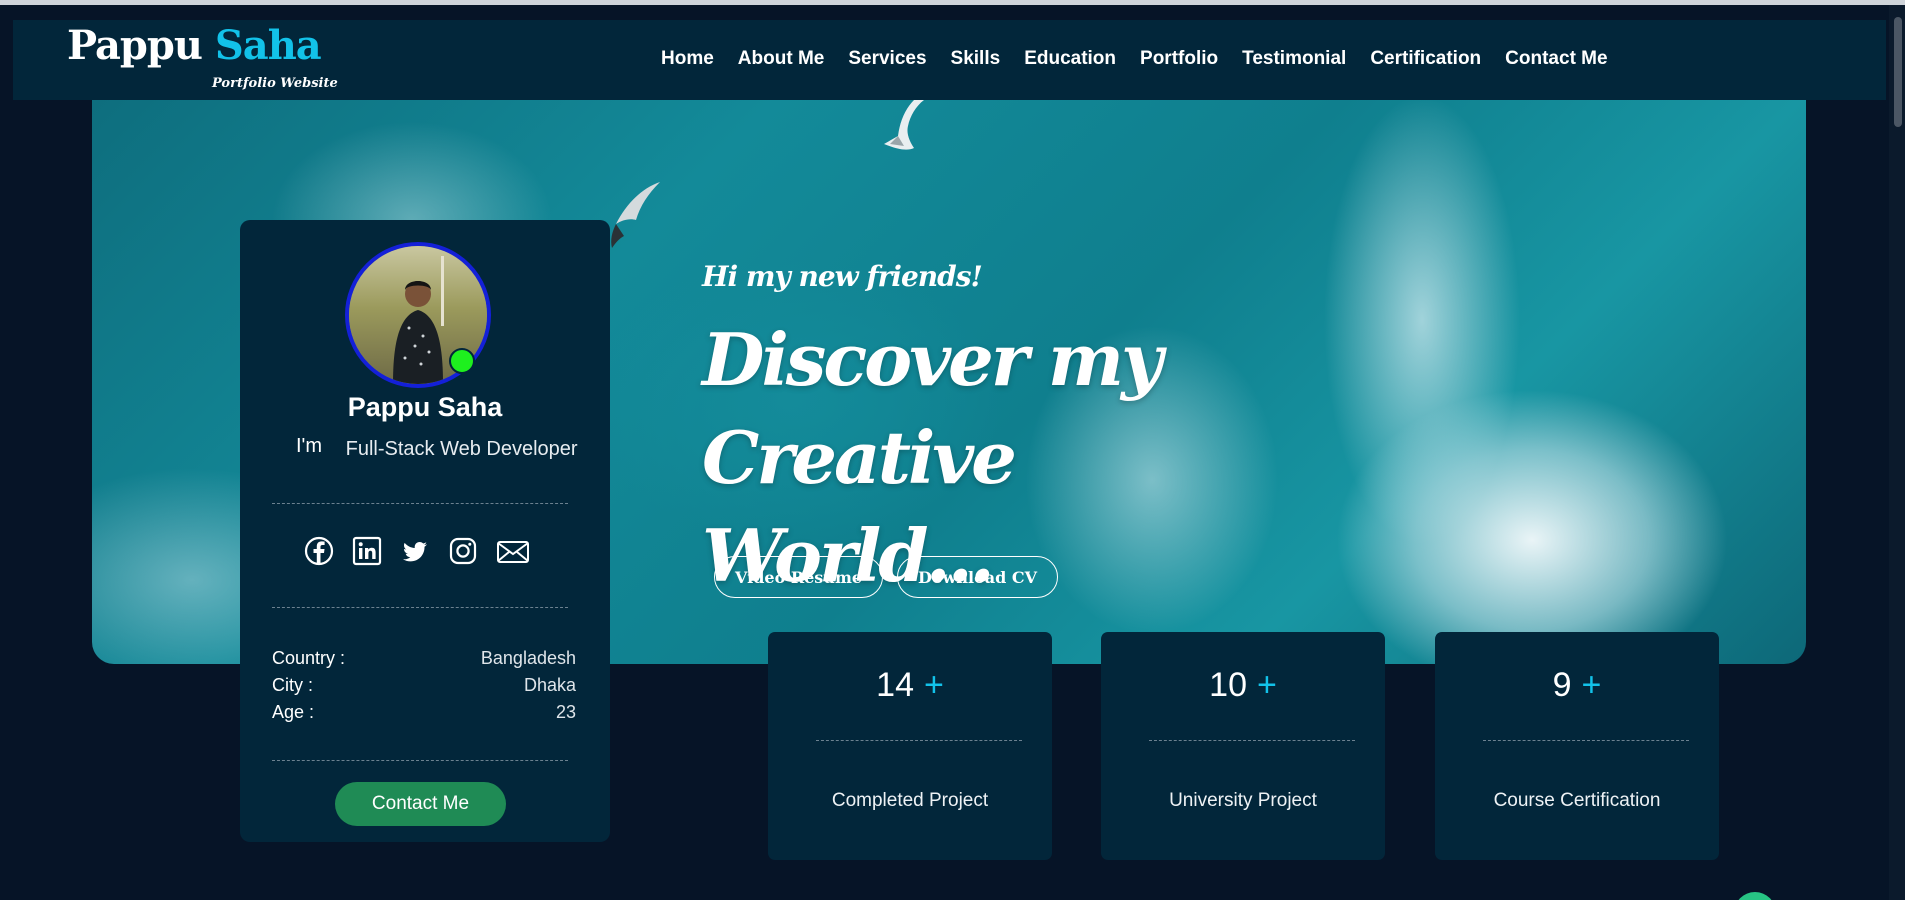 The width and height of the screenshot is (1905, 900). I want to click on info-value: Bangladesh, so click(528, 658).